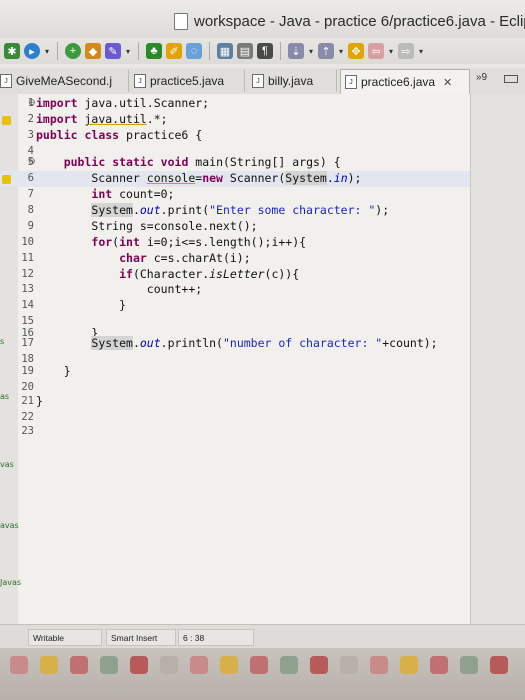 This screenshot has width=525, height=700. I want to click on side-label: s, so click(2, 341).